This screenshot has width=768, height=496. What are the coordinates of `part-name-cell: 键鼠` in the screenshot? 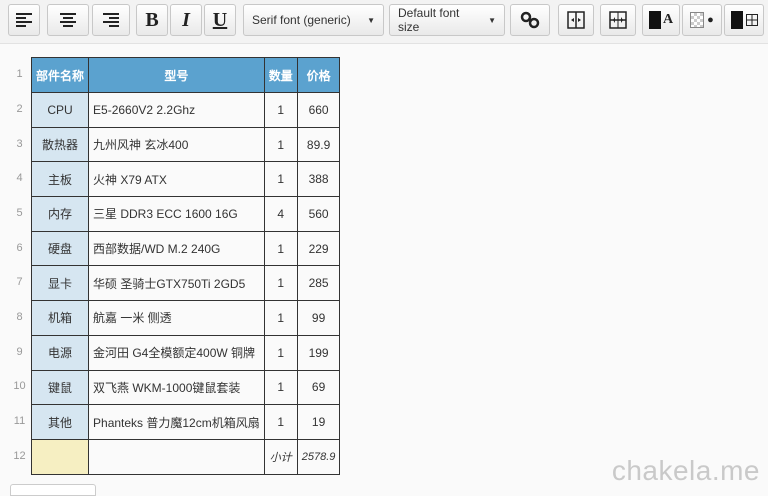 It's located at (60, 387).